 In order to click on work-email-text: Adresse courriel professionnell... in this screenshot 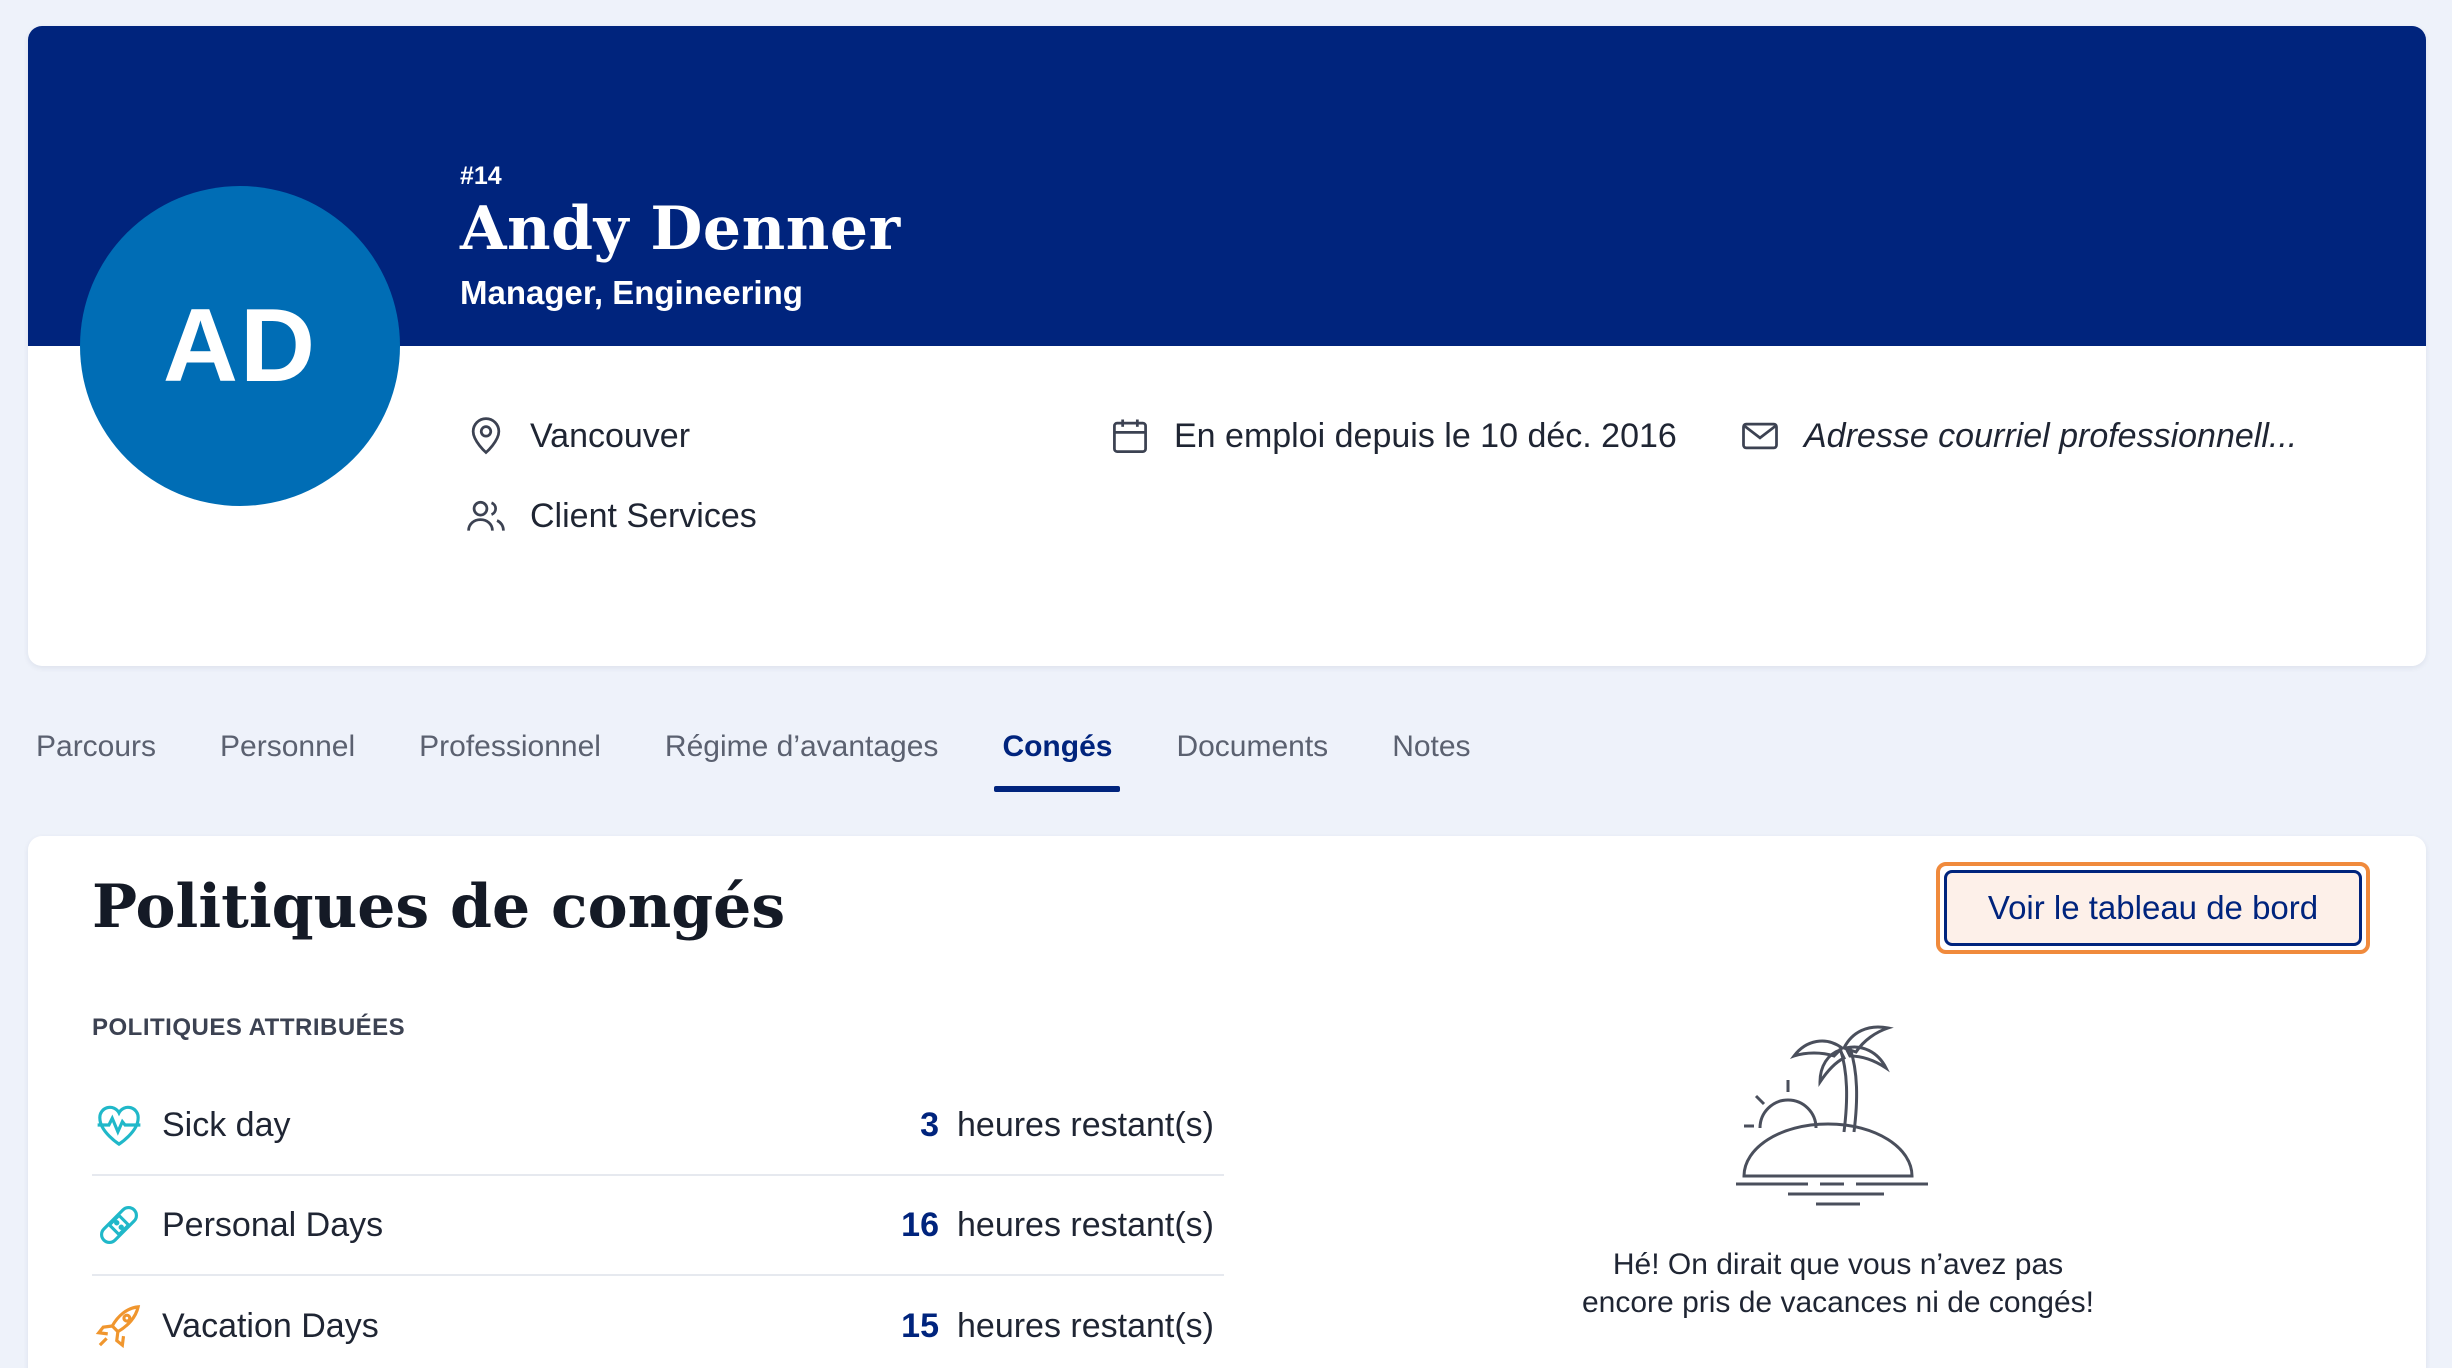, I will do `click(2050, 436)`.